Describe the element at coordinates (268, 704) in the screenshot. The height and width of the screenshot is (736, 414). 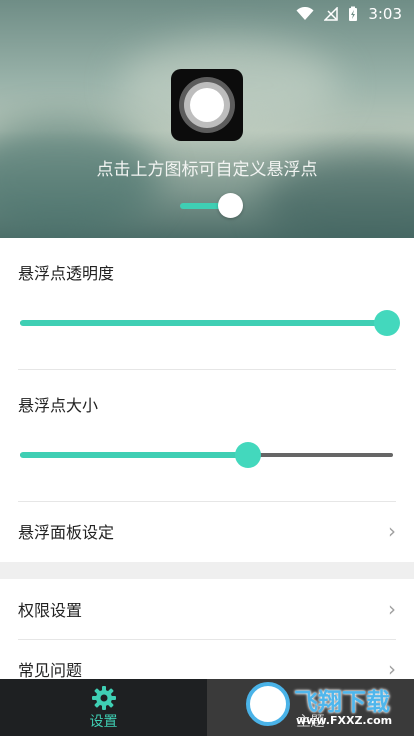
I see `watermark-logo-icon` at that location.